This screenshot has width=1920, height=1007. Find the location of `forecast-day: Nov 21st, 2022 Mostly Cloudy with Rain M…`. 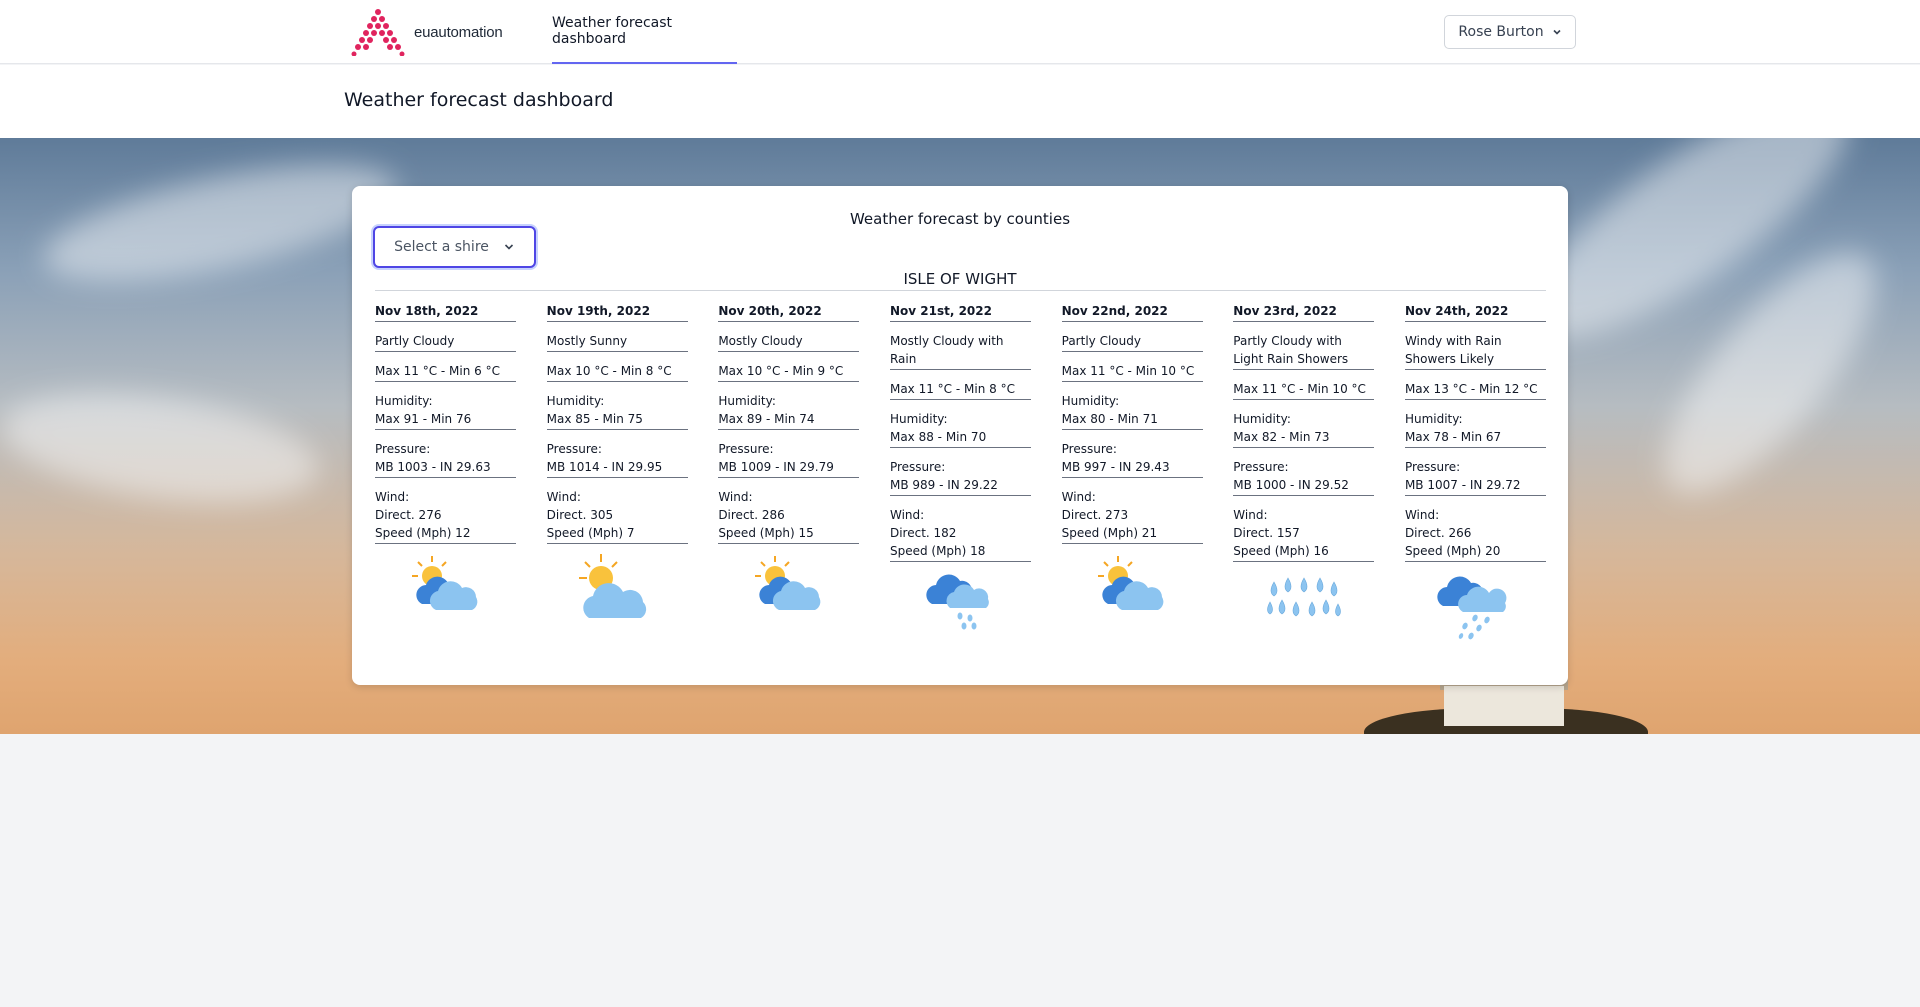

forecast-day: Nov 21st, 2022 Mostly Cloudy with Rain M… is located at coordinates (960, 471).